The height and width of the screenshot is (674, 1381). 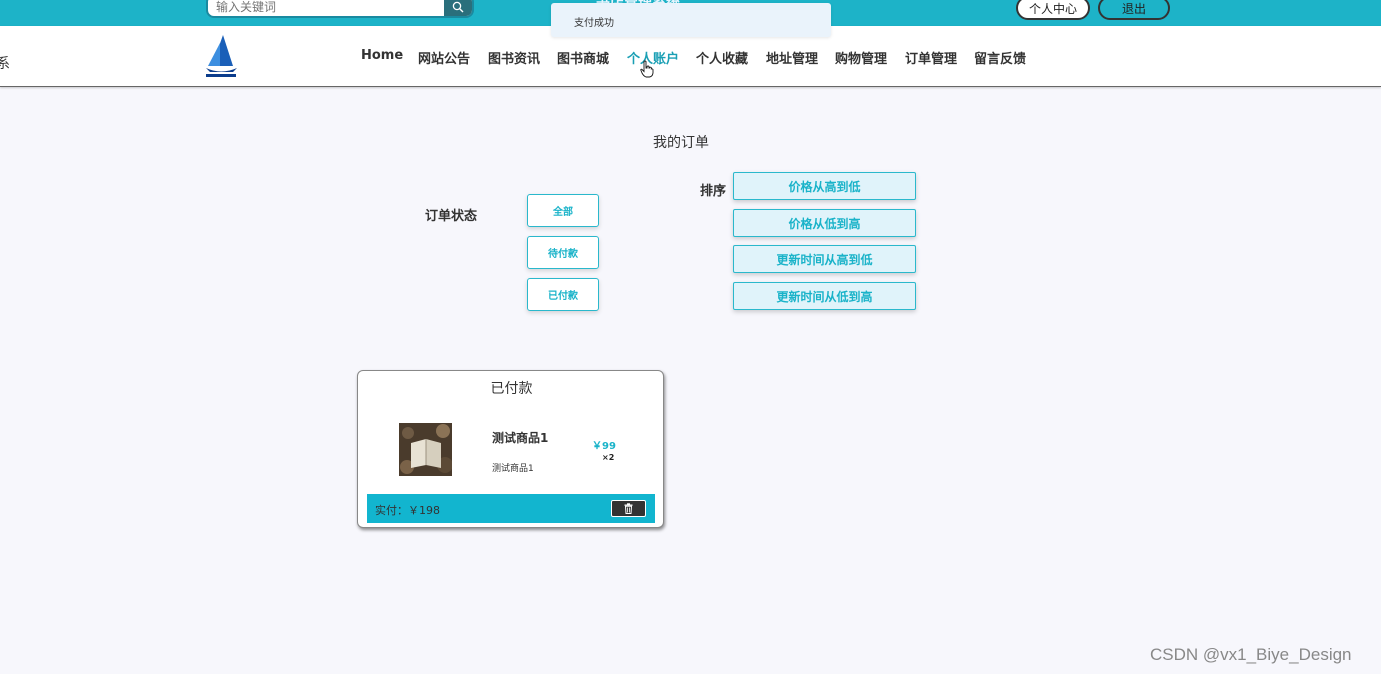 I want to click on nav-item-book-news: 图书资讯, so click(x=514, y=57).